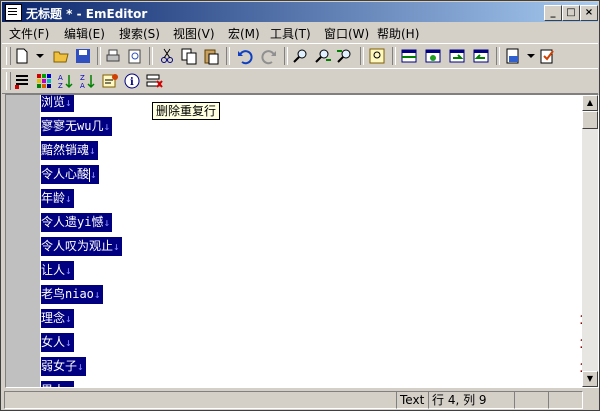  What do you see at coordinates (29, 33) in the screenshot?
I see `menu-file: 文件(F)` at bounding box center [29, 33].